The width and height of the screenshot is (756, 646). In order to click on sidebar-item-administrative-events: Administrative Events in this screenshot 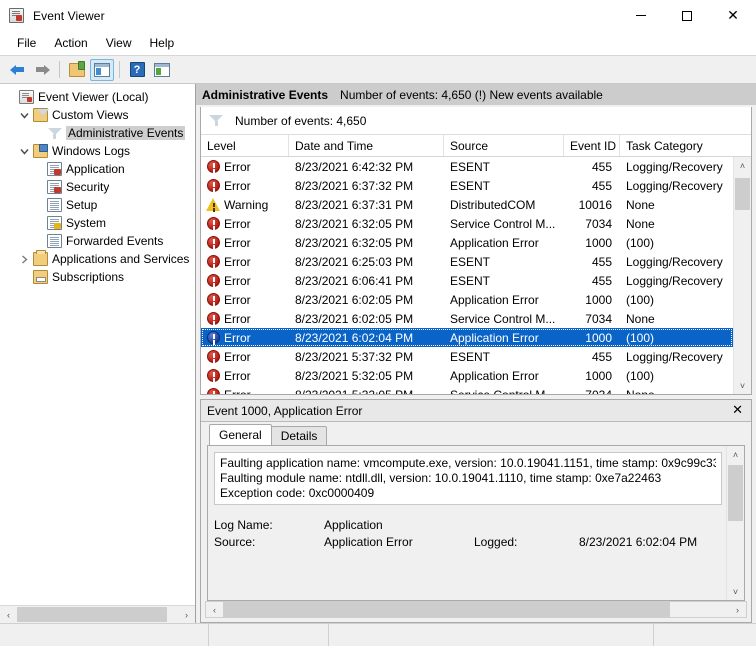, I will do `click(97, 133)`.